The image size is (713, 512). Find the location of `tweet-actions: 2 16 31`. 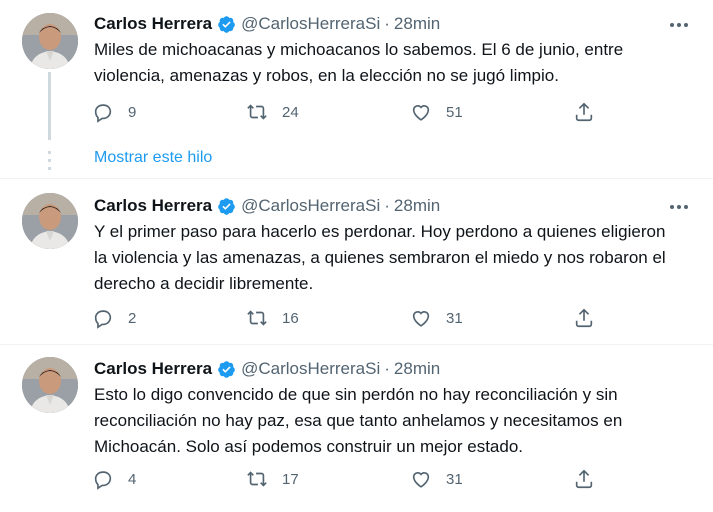

tweet-actions: 2 16 31 is located at coordinates (352, 319).